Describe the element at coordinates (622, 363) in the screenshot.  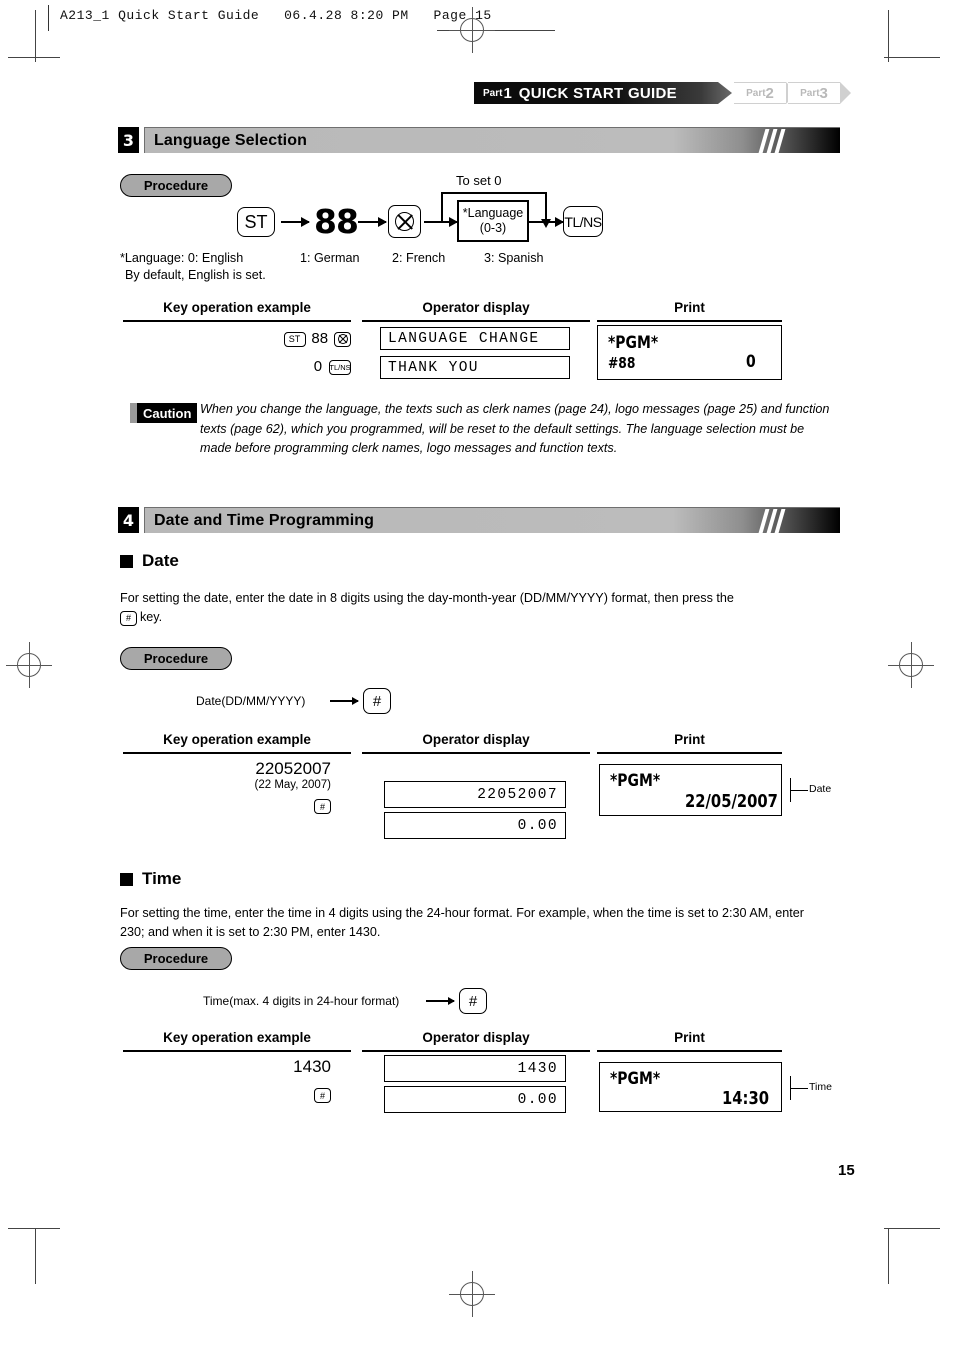
I see `print-line-88: #88` at that location.